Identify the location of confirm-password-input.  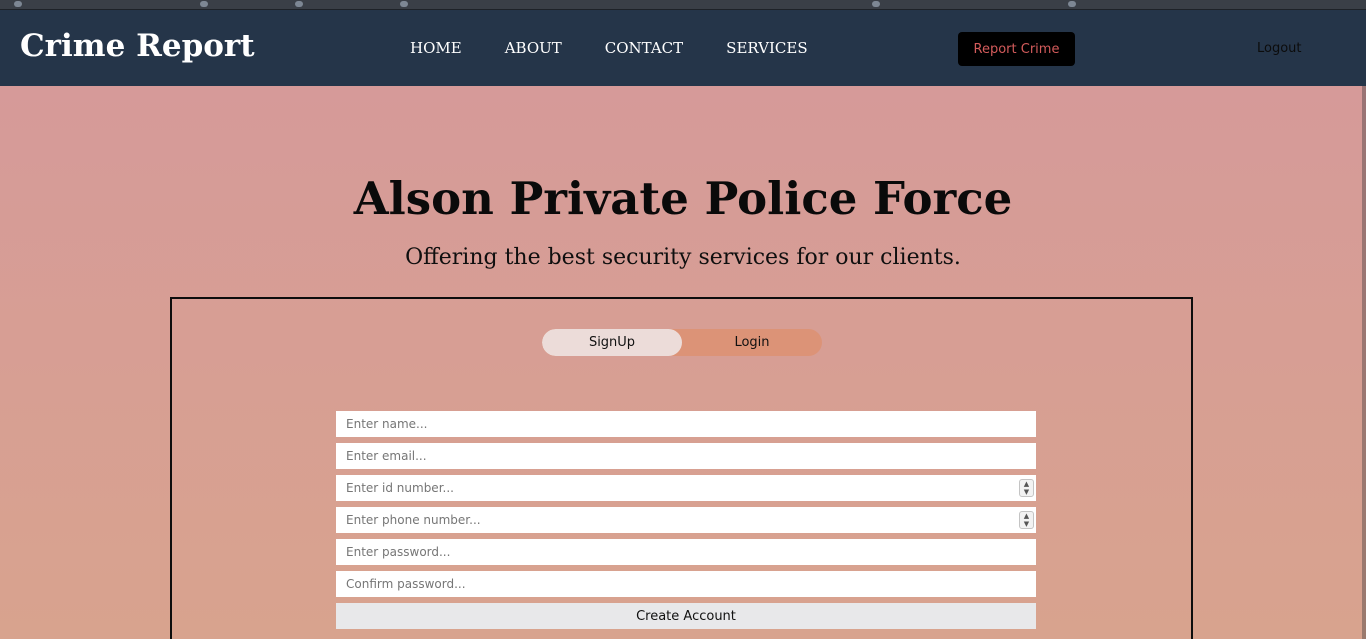
(686, 584).